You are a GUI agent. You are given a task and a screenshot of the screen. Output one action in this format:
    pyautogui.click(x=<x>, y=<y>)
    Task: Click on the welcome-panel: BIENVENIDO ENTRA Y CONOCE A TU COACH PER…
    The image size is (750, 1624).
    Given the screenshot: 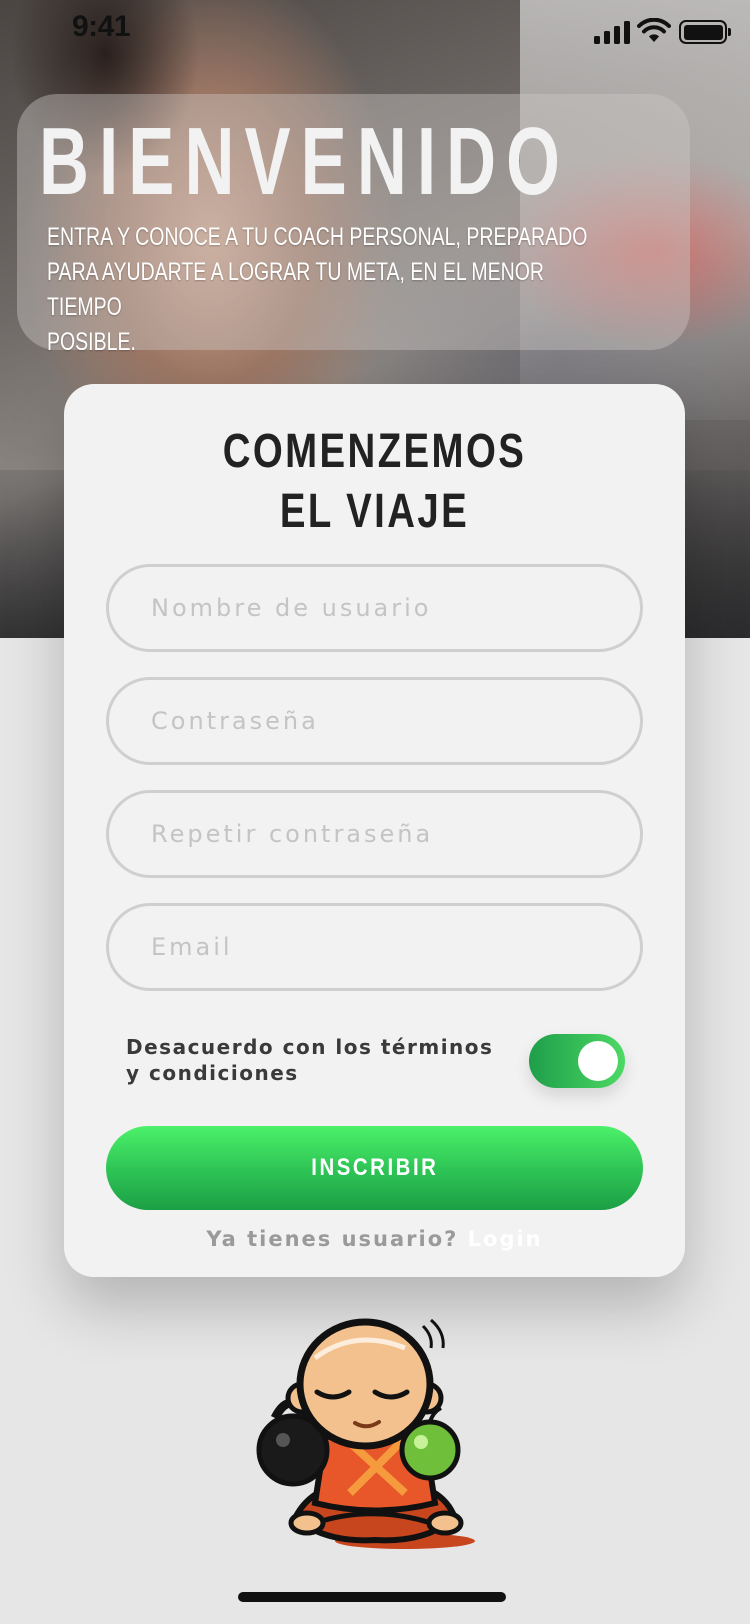 What is the action you would take?
    pyautogui.click(x=353, y=225)
    